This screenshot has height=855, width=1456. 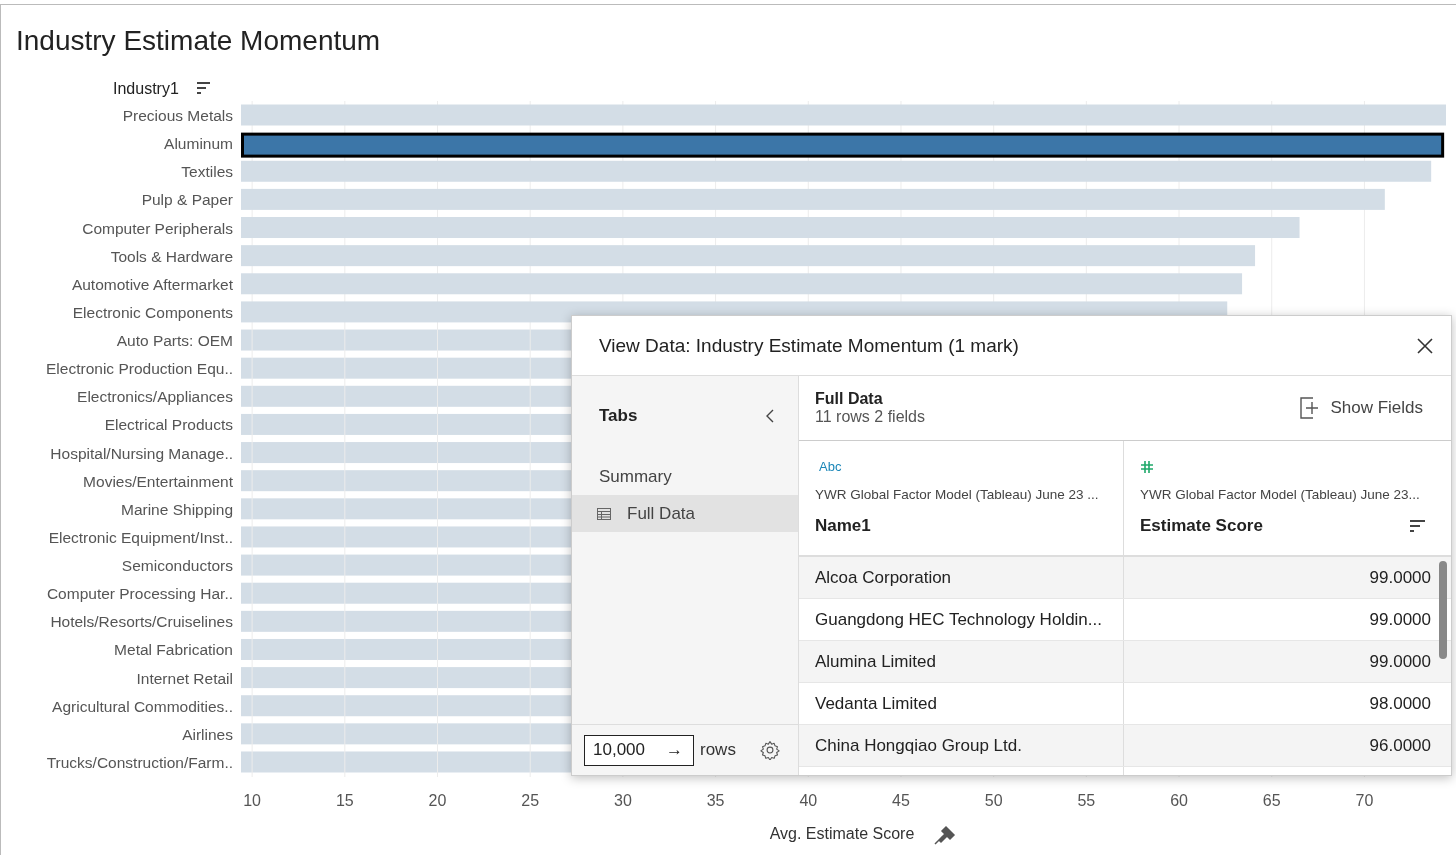 What do you see at coordinates (184, 678) in the screenshot?
I see `category-label: Internet Retail` at bounding box center [184, 678].